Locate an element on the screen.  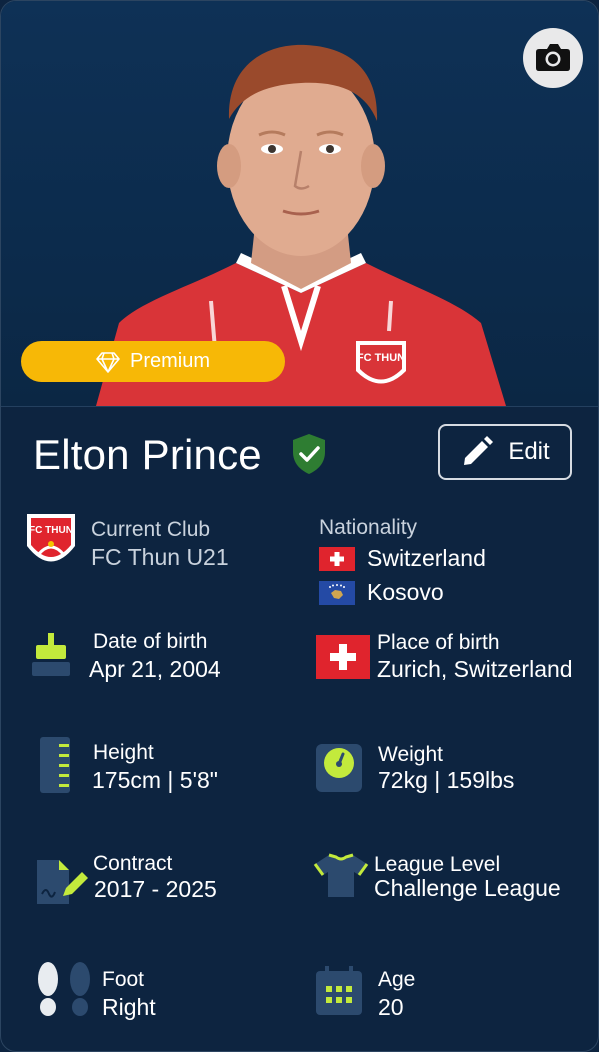
edit-button: Edit is located at coordinates (505, 452).